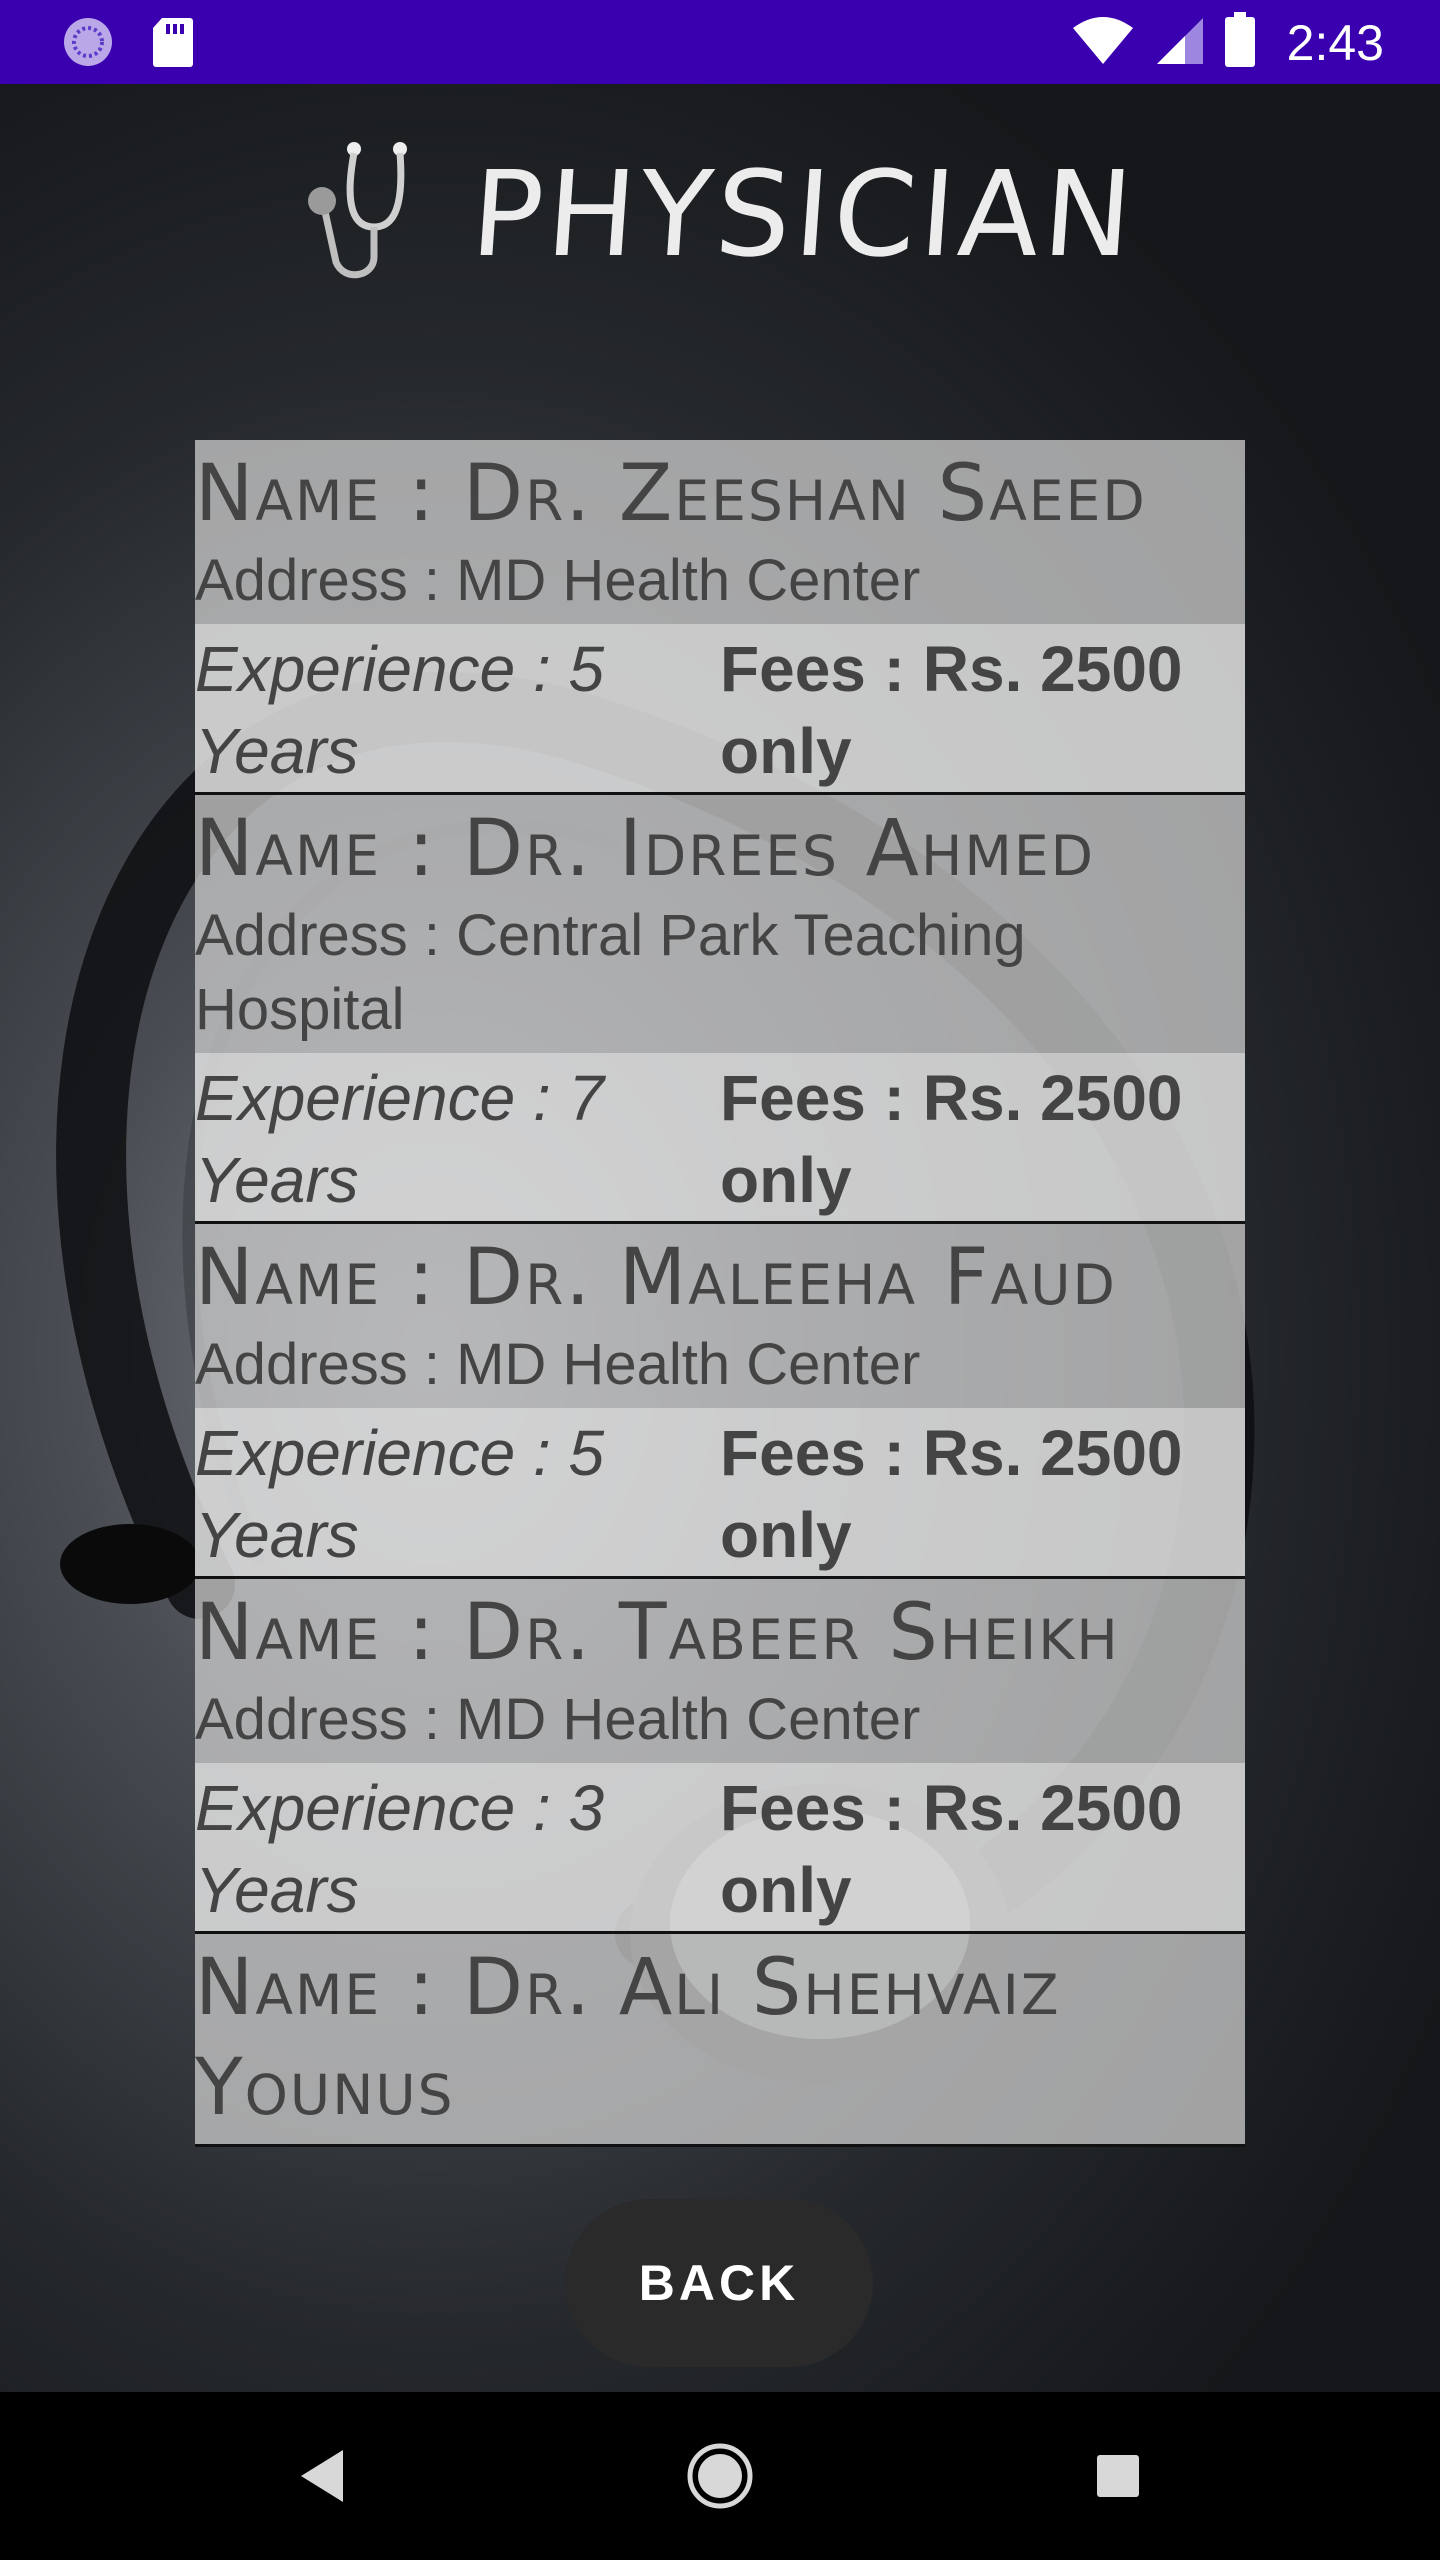 The width and height of the screenshot is (1440, 2560). I want to click on doctor-name: Name : Dr. Maleeha Faud, so click(656, 1278).